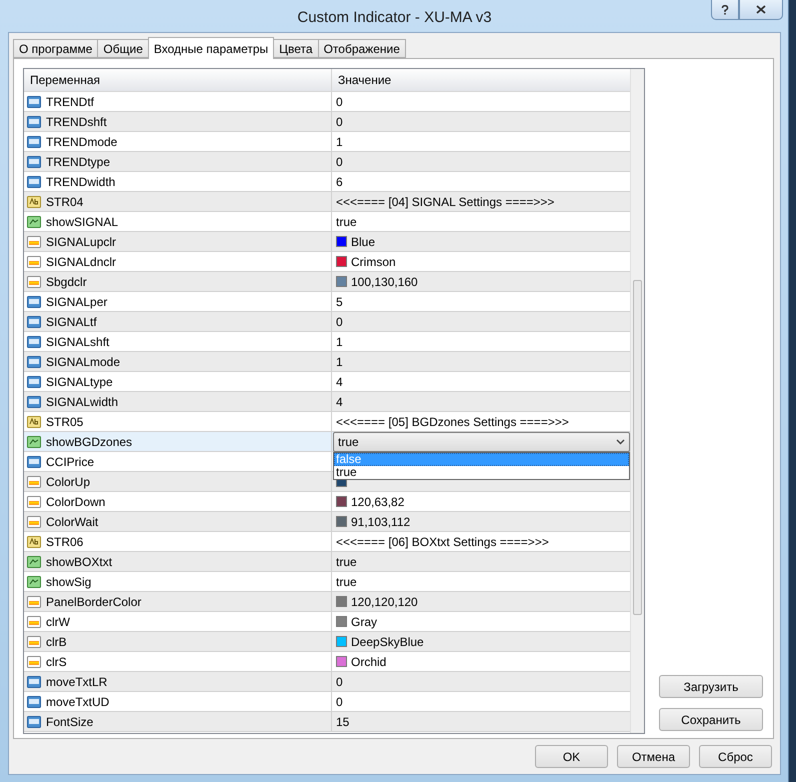  What do you see at coordinates (445, 201) in the screenshot?
I see `parameter-value: <<<==== [04] SIGNAL Settings ====>>>` at bounding box center [445, 201].